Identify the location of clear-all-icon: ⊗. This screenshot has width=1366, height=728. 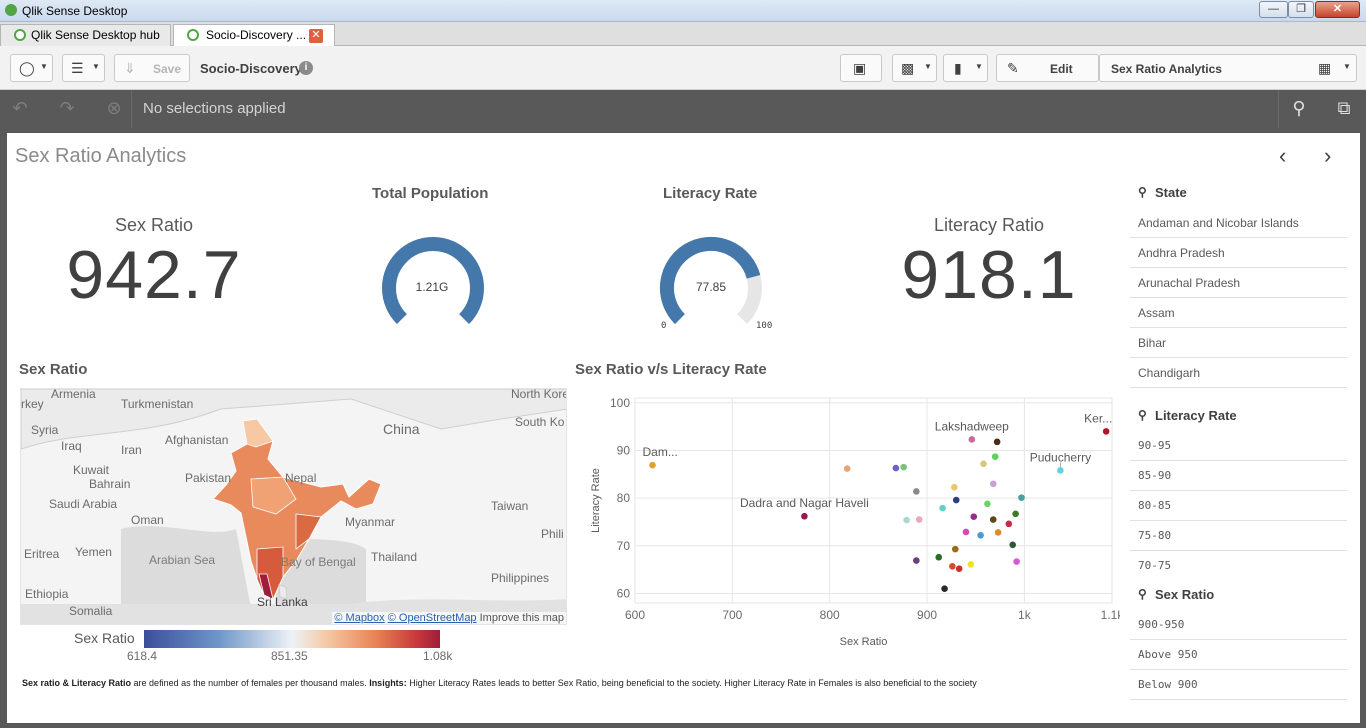
(114, 109).